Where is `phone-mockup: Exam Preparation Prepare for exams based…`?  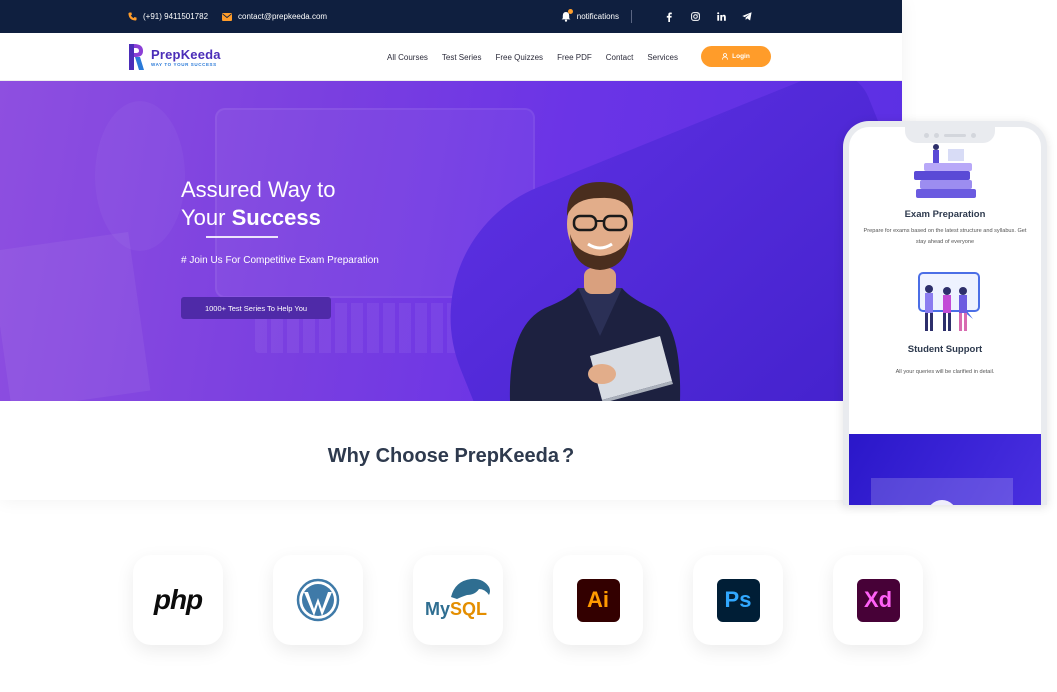 phone-mockup: Exam Preparation Prepare for exams based… is located at coordinates (945, 313).